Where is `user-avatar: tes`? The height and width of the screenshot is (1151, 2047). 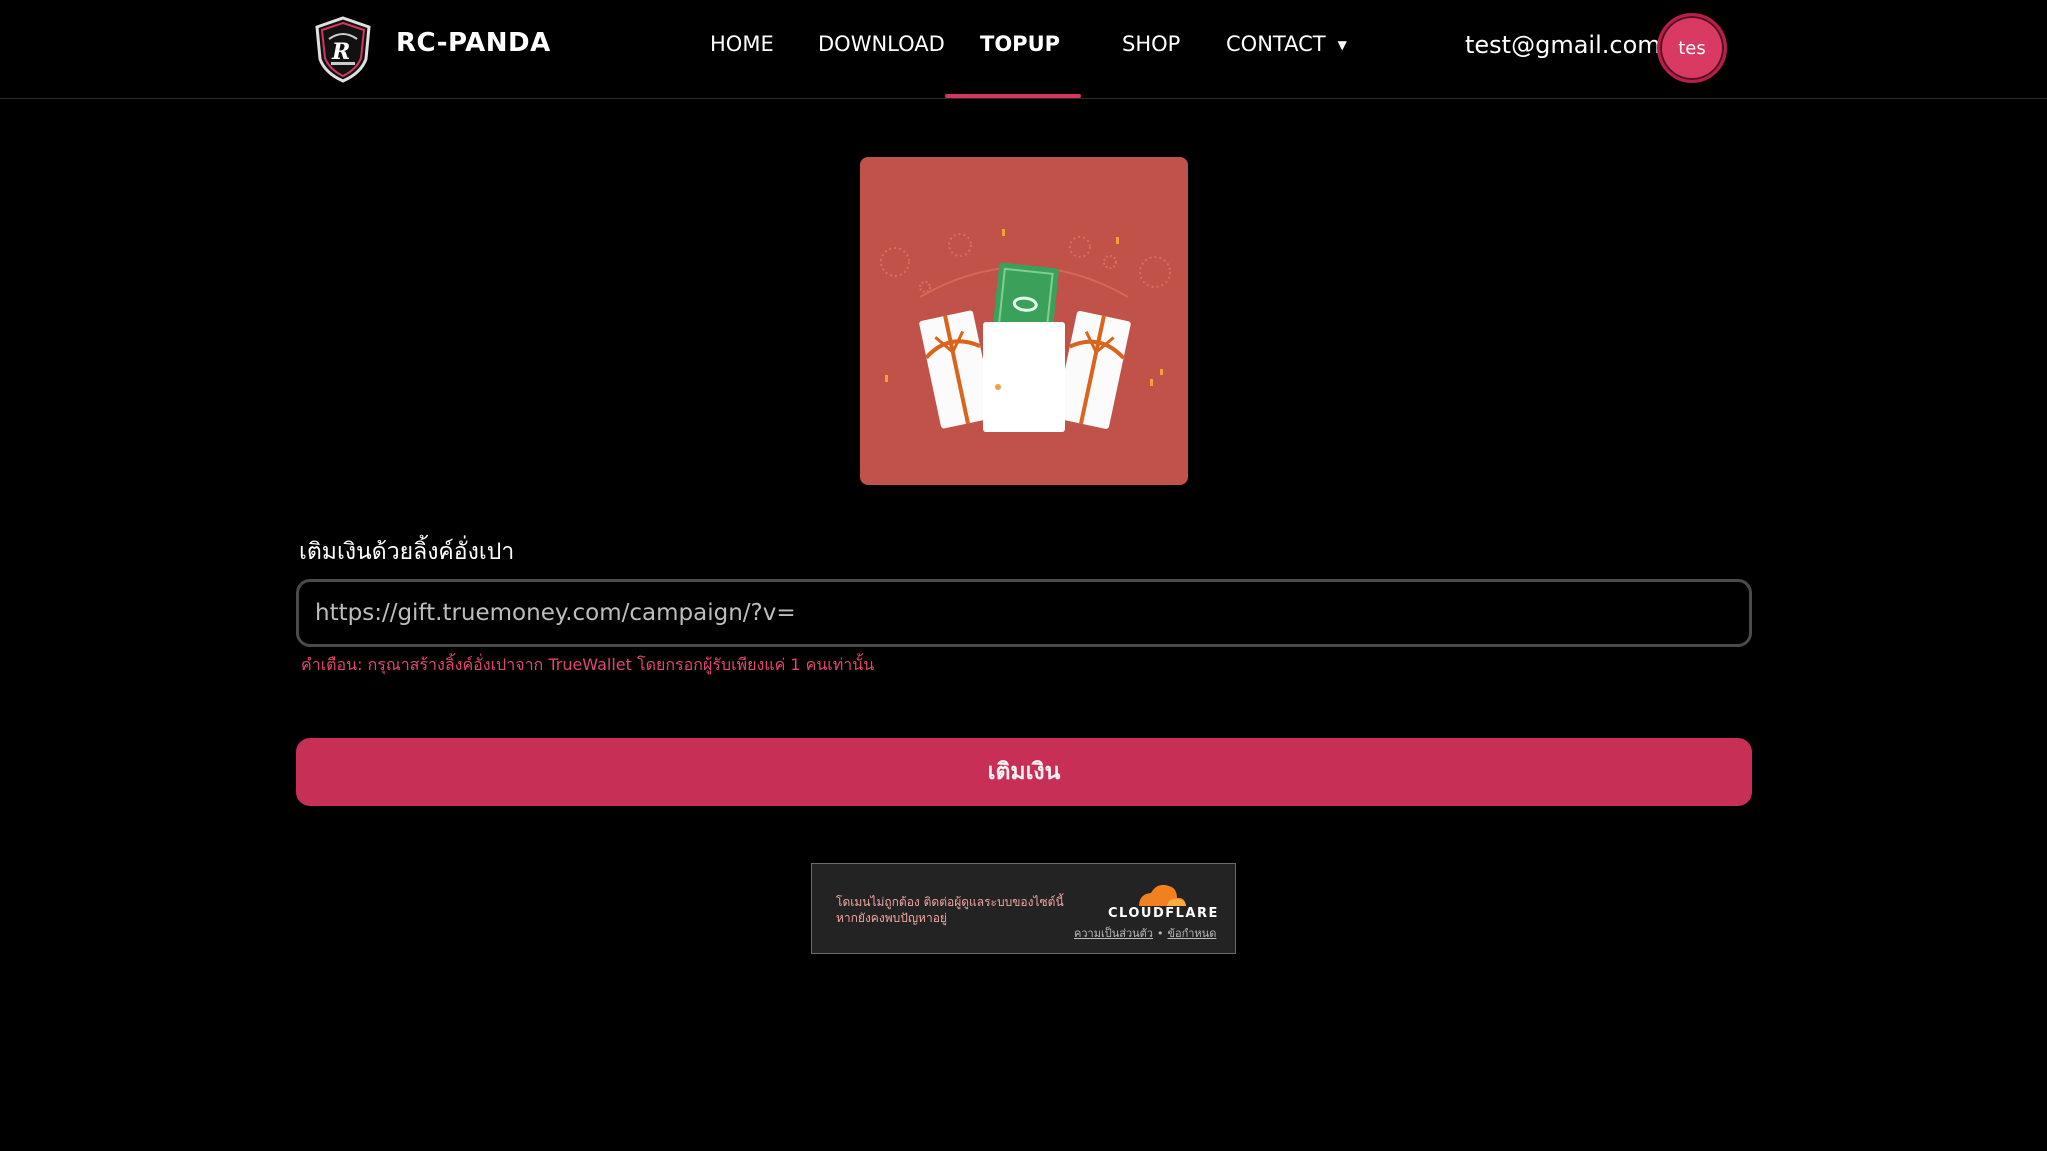 user-avatar: tes is located at coordinates (1692, 48).